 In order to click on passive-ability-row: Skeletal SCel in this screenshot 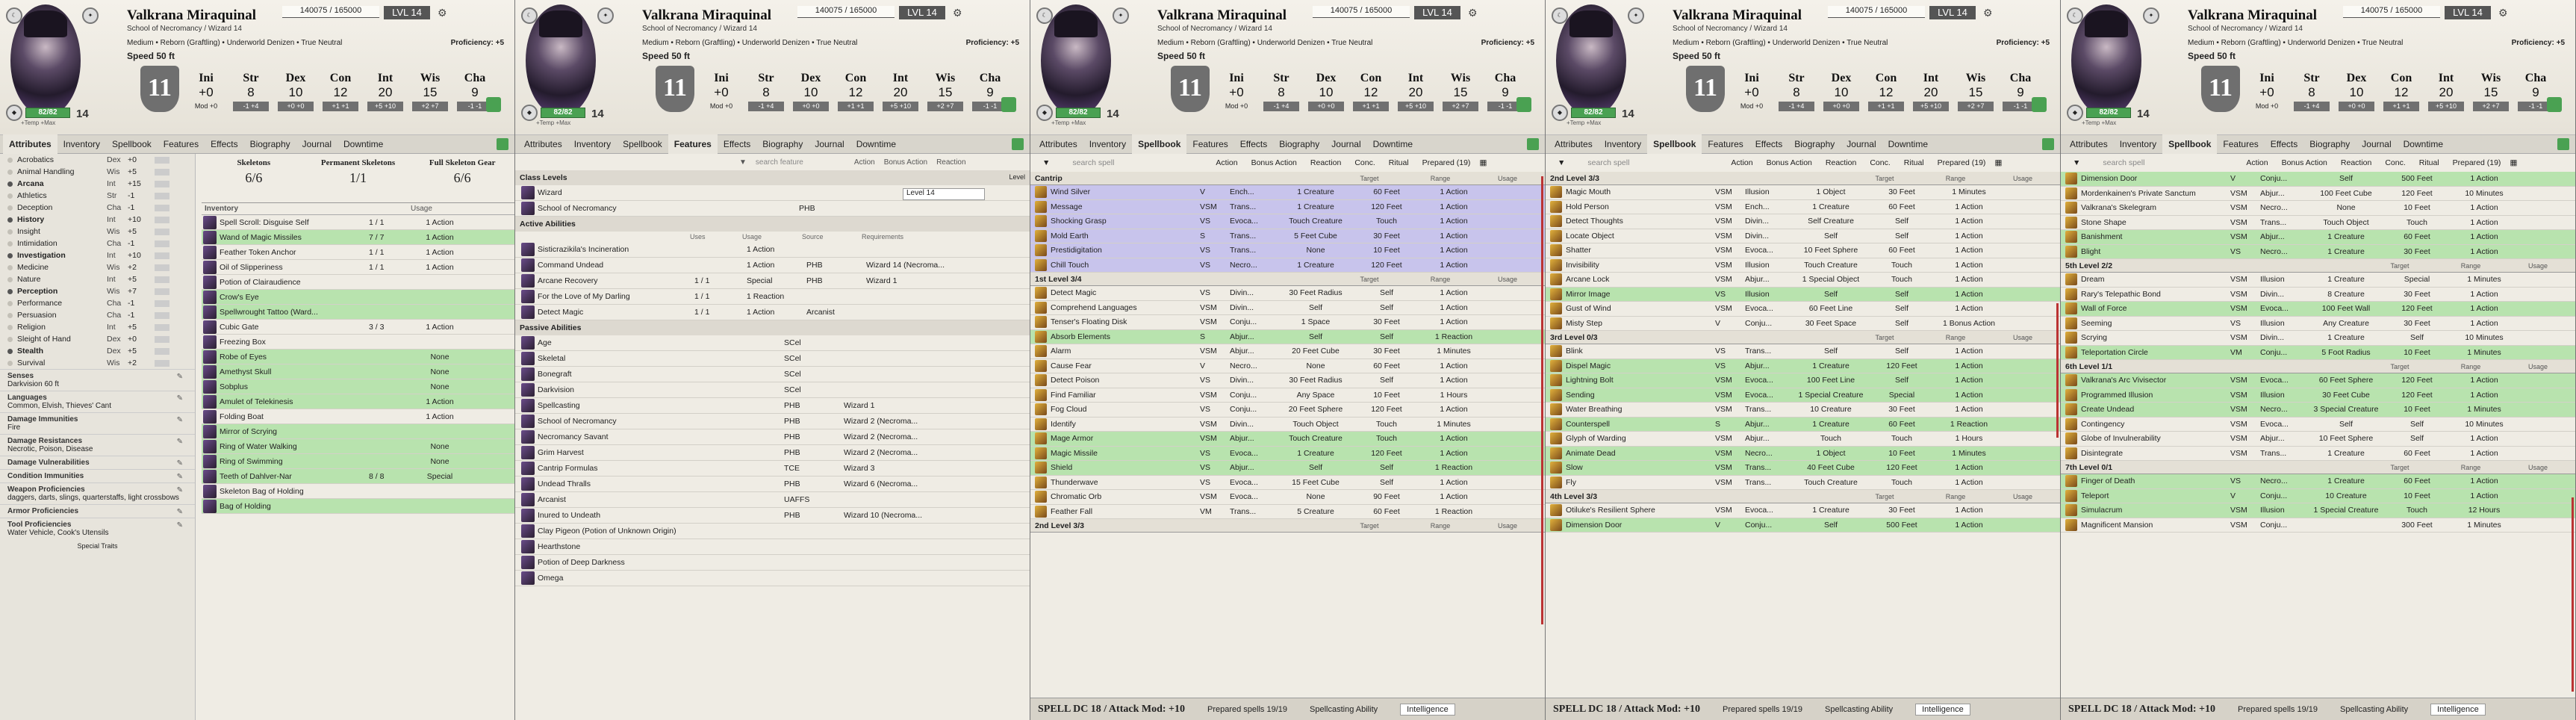, I will do `click(772, 359)`.